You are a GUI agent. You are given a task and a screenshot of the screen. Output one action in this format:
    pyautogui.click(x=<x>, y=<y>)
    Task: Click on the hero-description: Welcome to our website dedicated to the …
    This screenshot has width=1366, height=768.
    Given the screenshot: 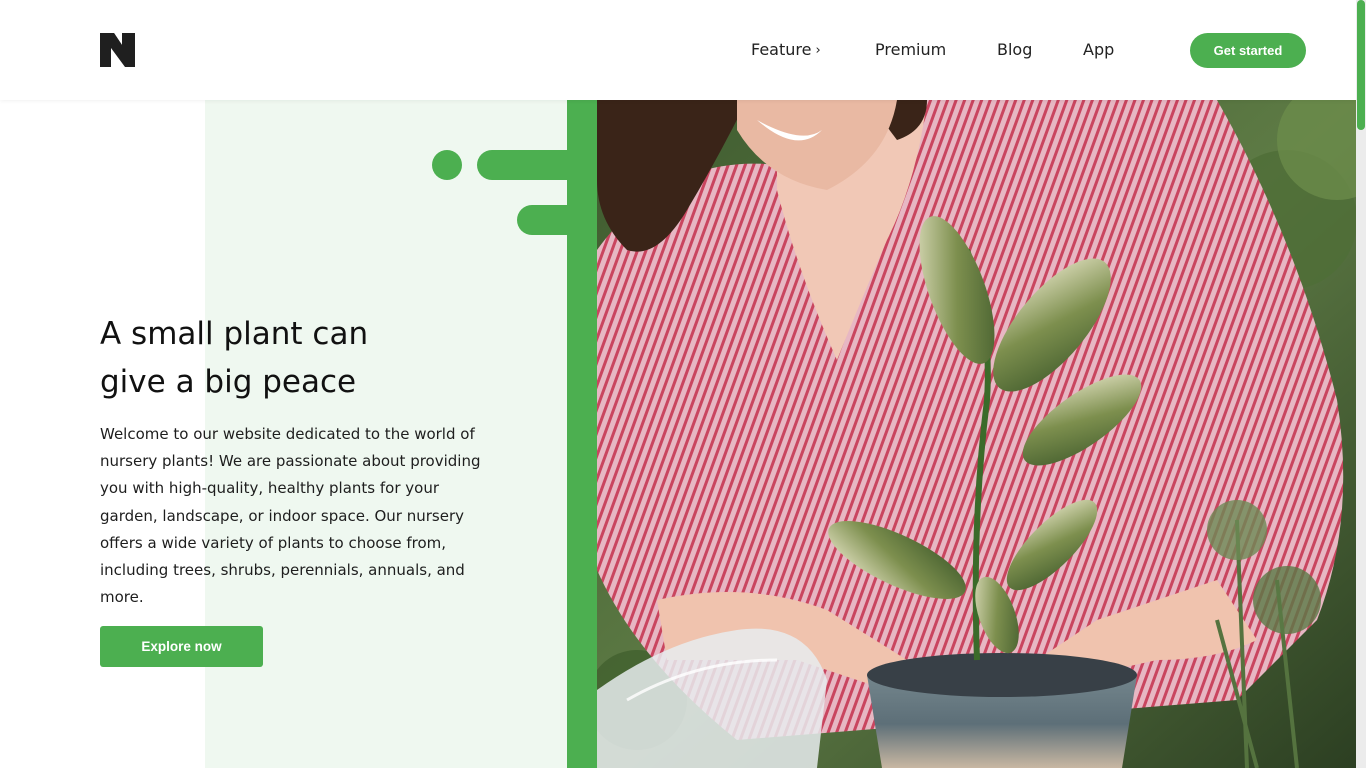 What is the action you would take?
    pyautogui.click(x=290, y=516)
    